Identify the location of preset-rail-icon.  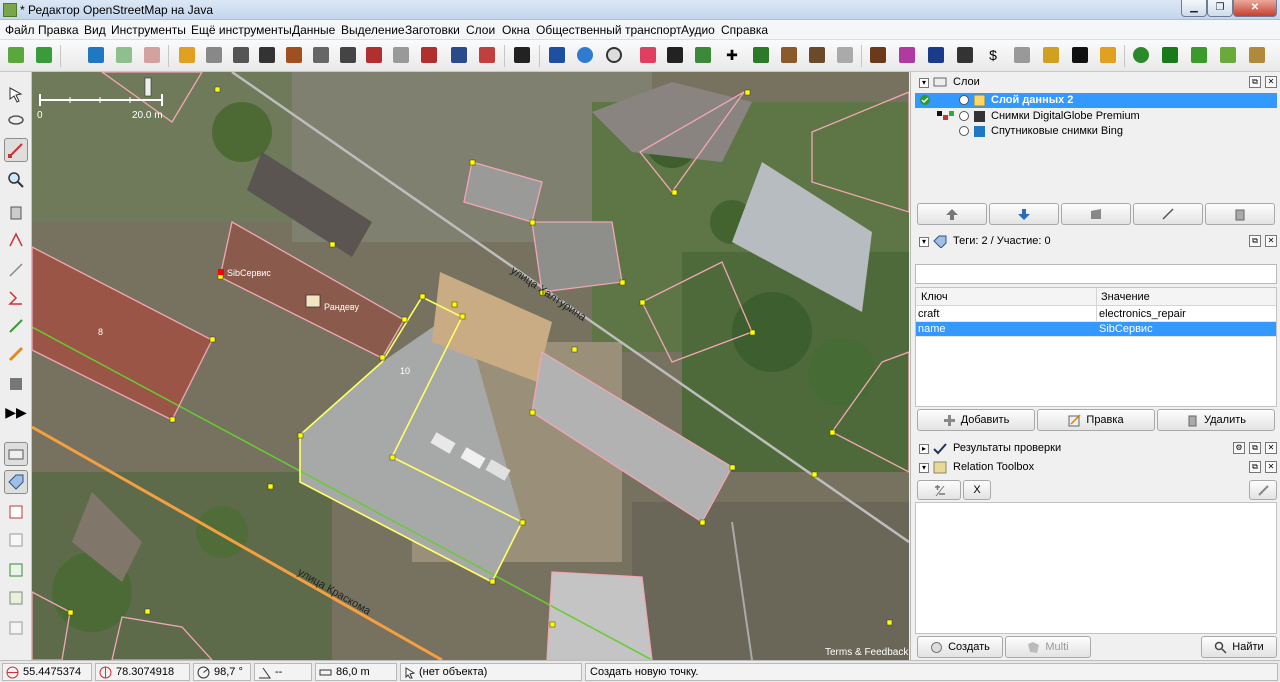
(294, 55).